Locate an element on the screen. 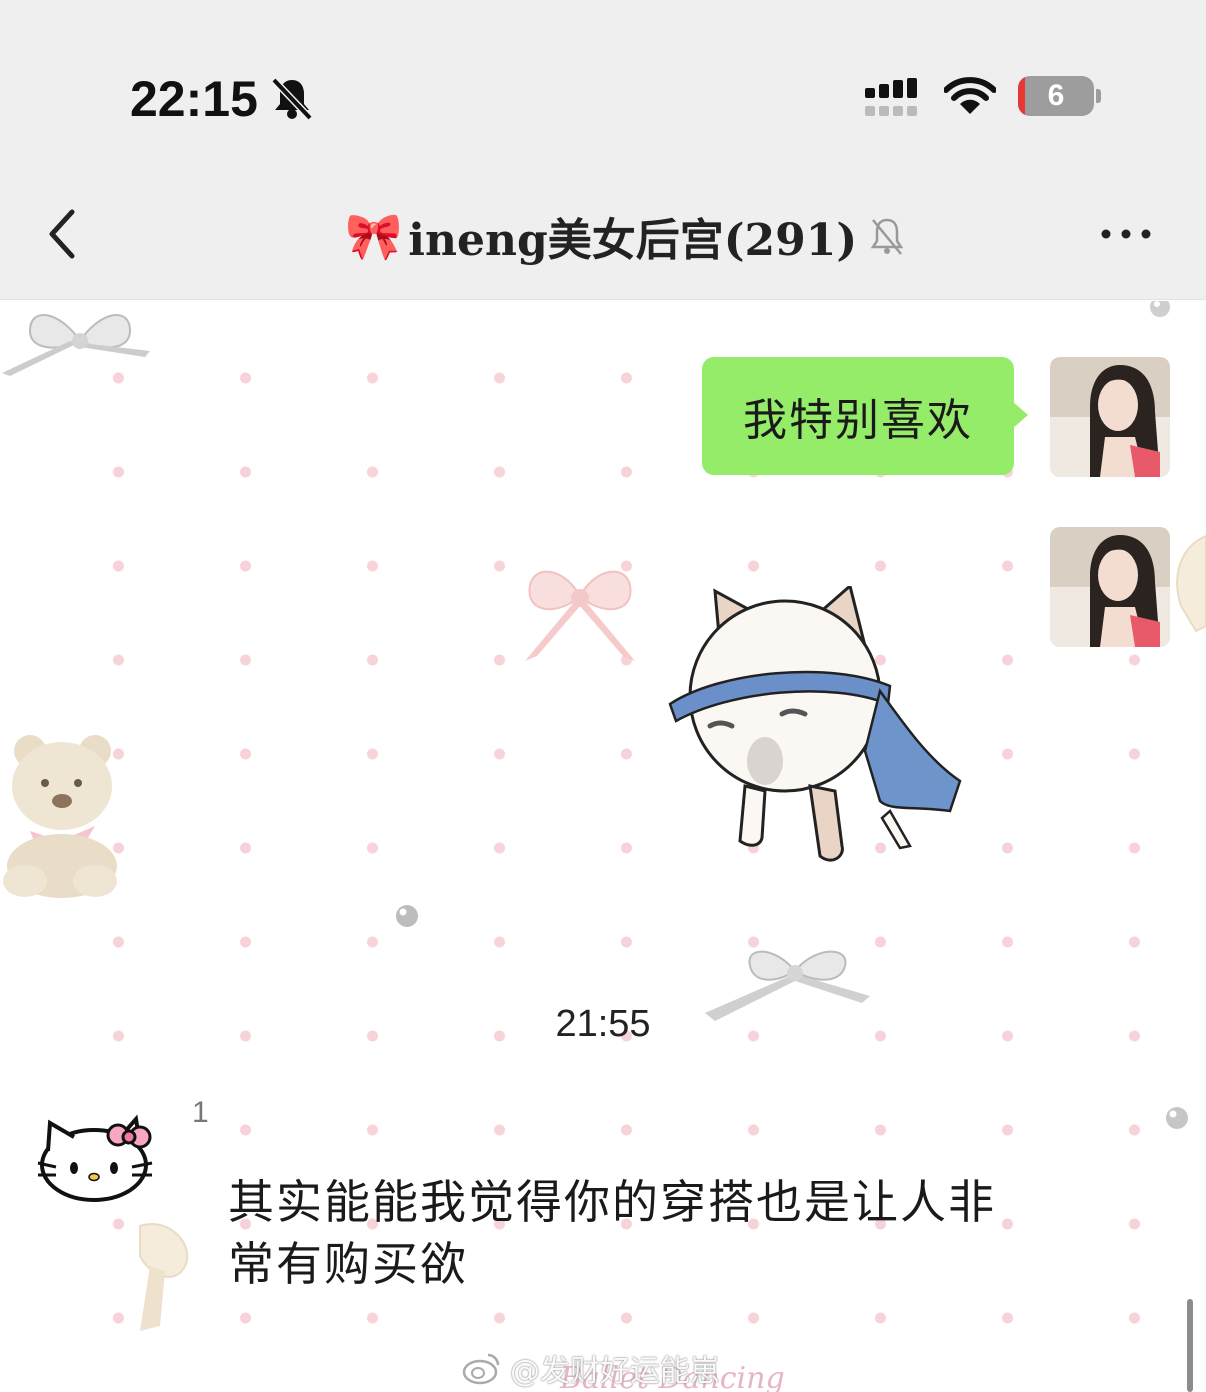 The height and width of the screenshot is (1392, 1206). wifi-icon is located at coordinates (970, 95).